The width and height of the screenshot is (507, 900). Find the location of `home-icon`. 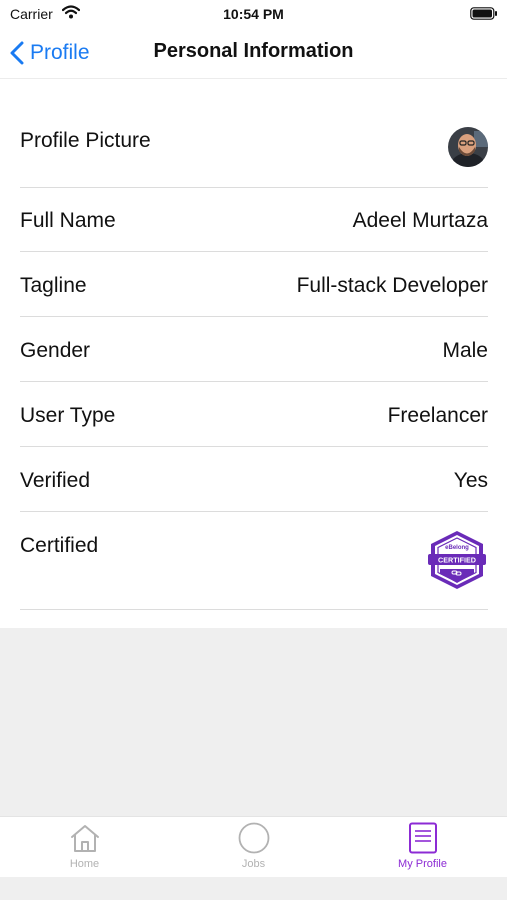

home-icon is located at coordinates (85, 838).